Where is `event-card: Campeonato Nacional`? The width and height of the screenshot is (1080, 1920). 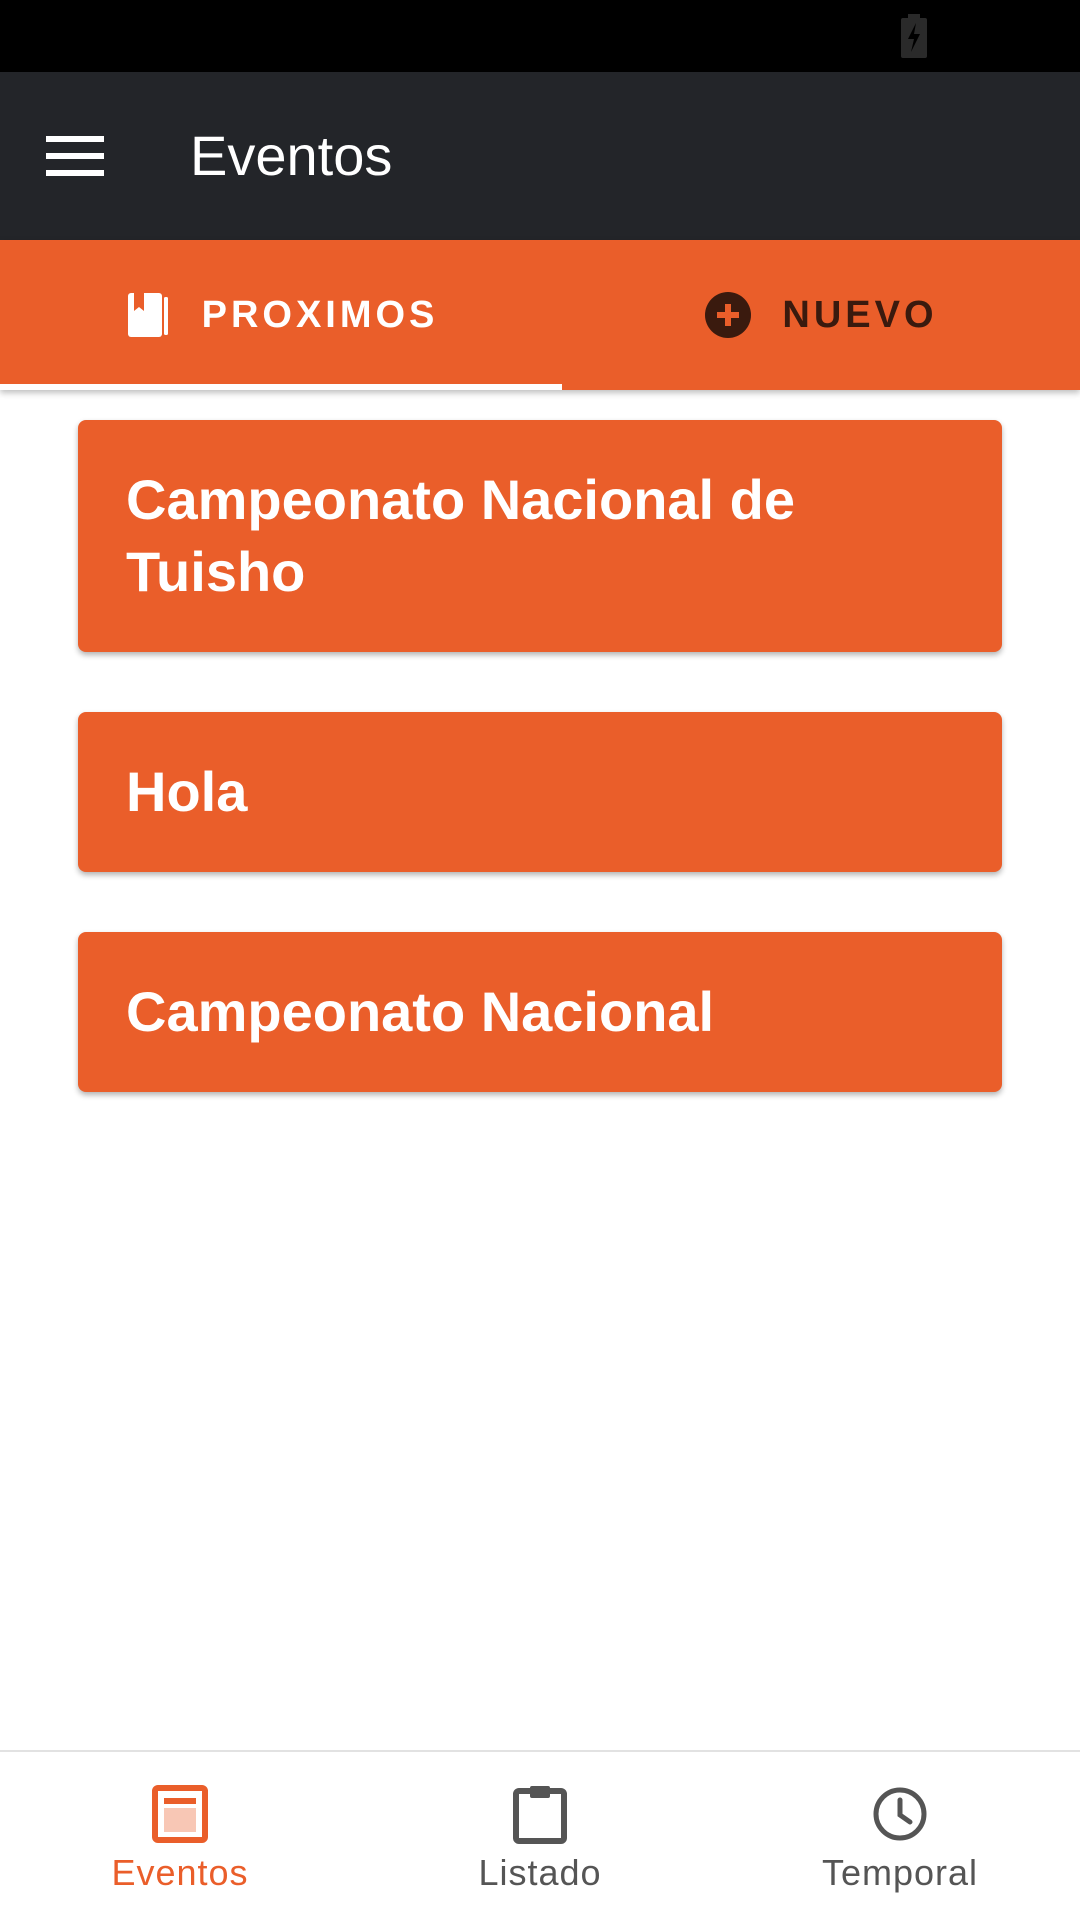 event-card: Campeonato Nacional is located at coordinates (540, 1012).